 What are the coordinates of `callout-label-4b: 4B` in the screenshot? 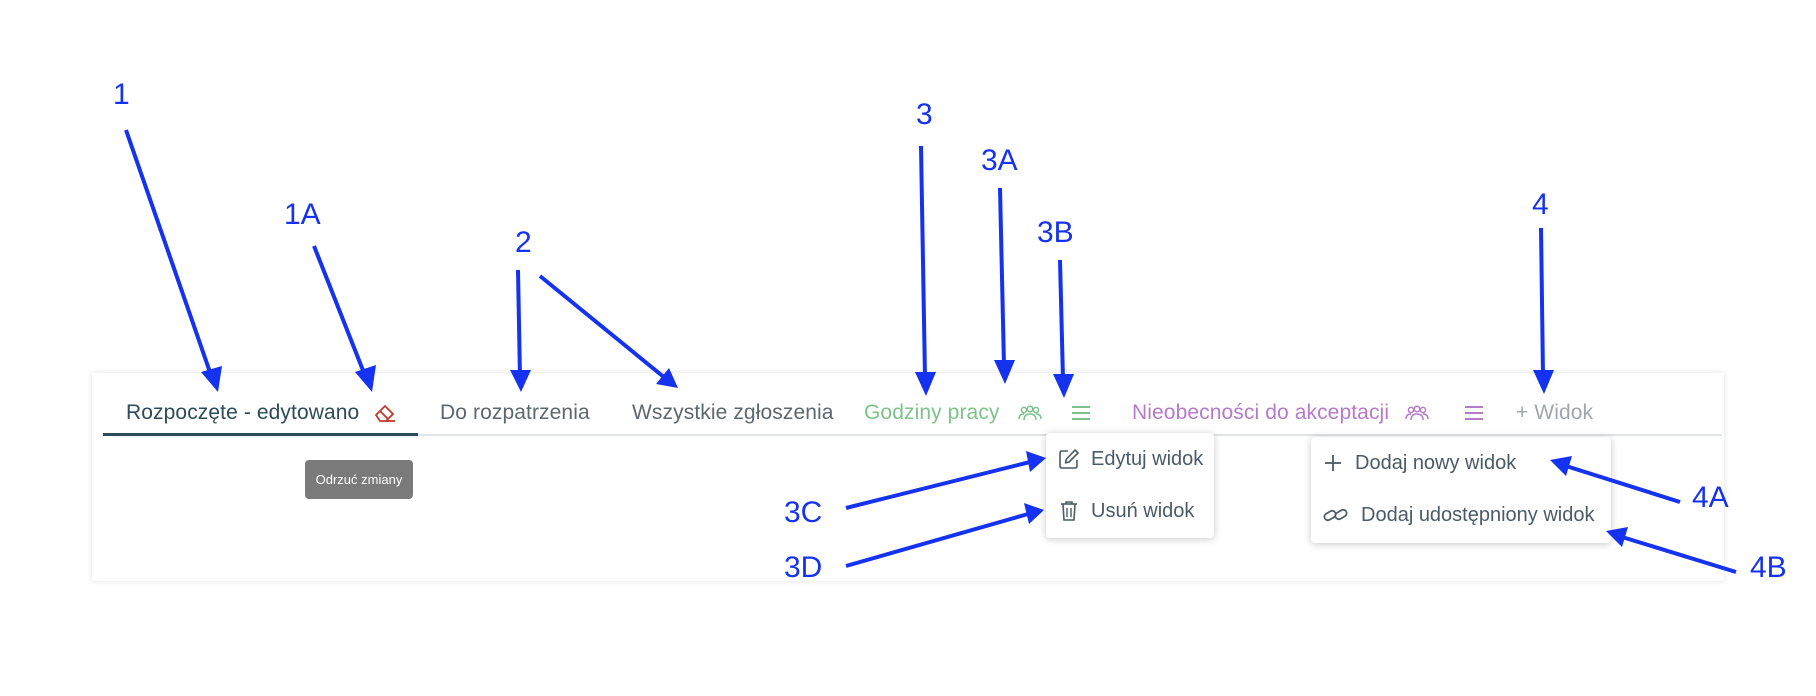 It's located at (1768, 567).